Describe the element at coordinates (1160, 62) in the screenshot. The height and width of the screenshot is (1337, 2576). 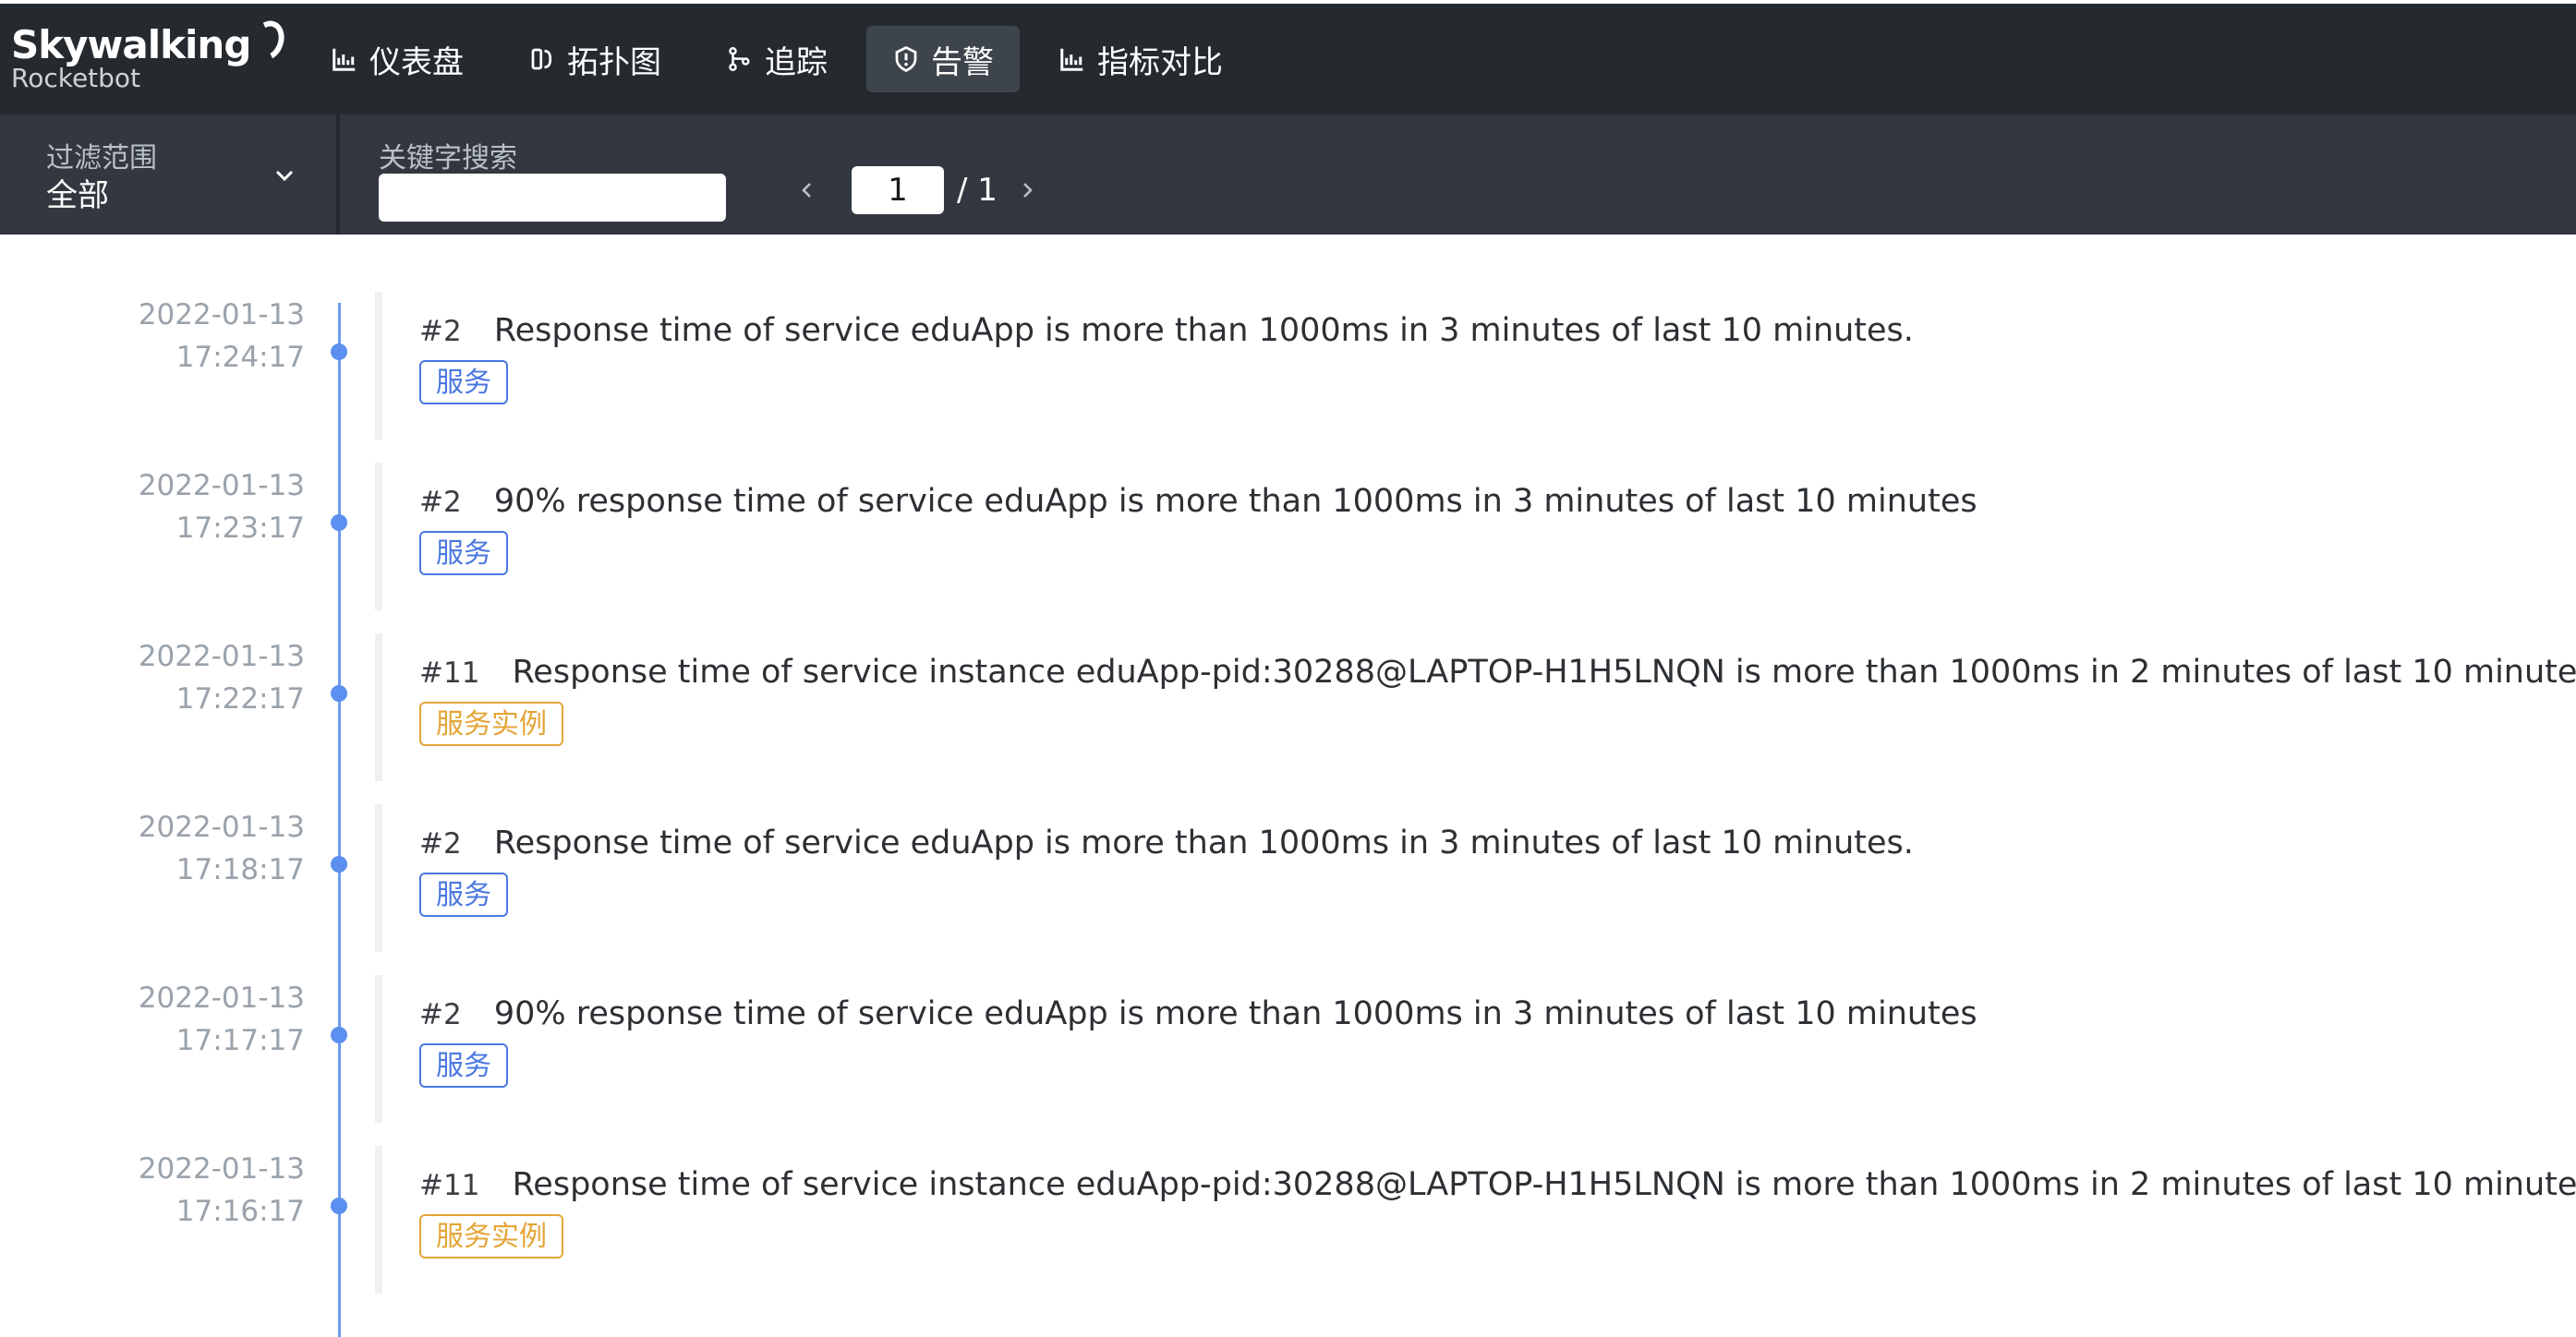
I see `nav-label: 指标对比` at that location.